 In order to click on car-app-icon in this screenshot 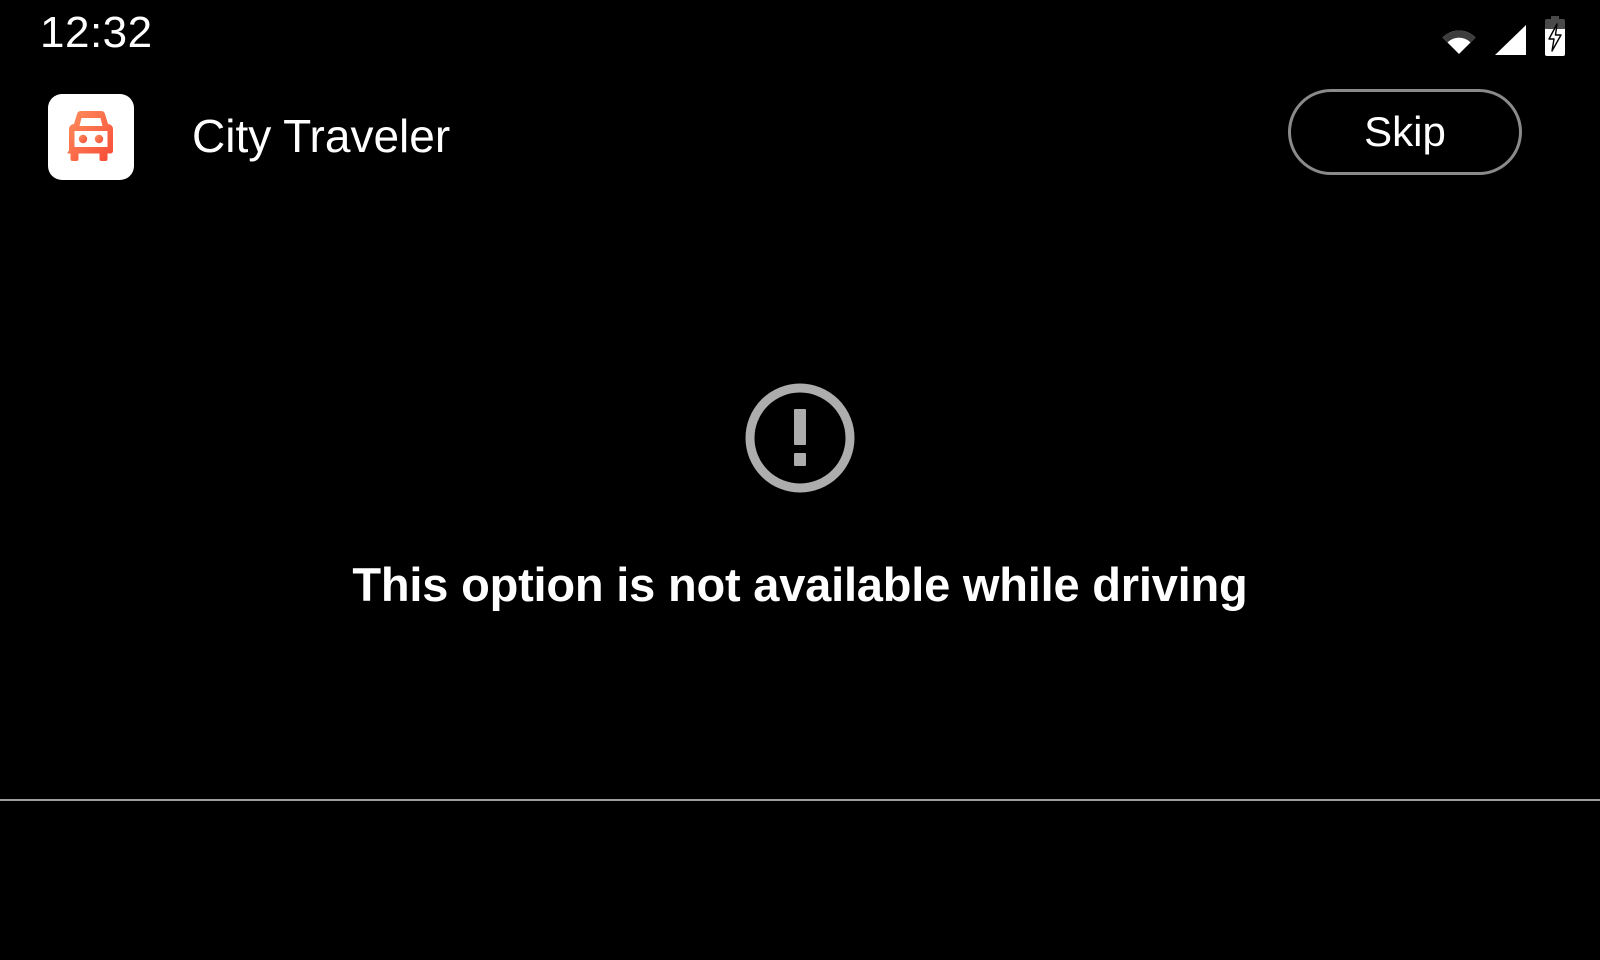, I will do `click(90, 135)`.